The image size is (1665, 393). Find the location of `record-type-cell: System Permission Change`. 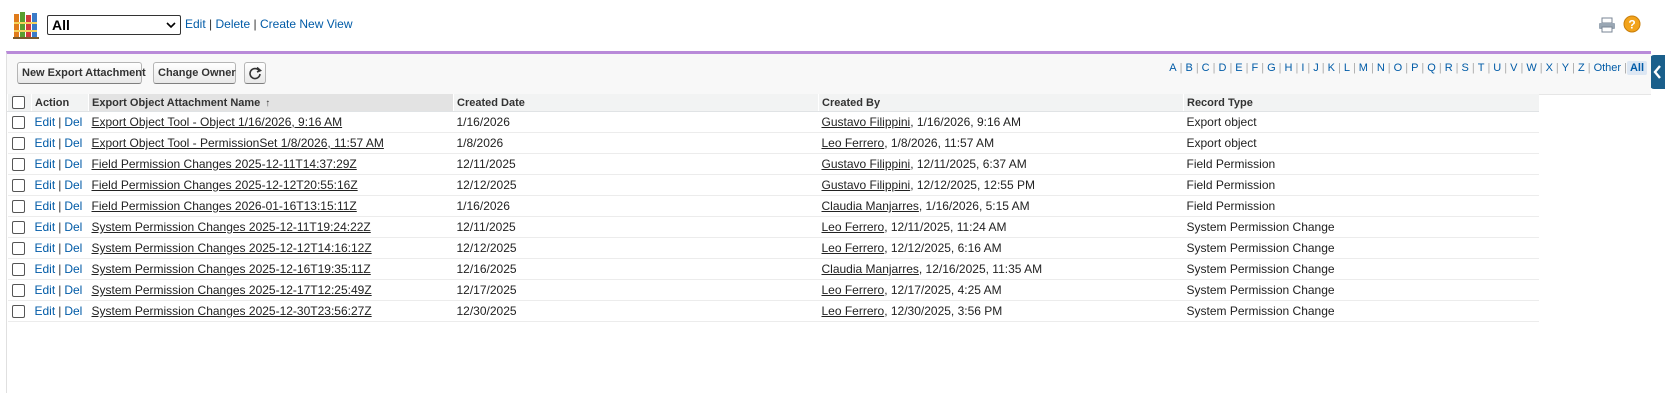

record-type-cell: System Permission Change is located at coordinates (1361, 311).